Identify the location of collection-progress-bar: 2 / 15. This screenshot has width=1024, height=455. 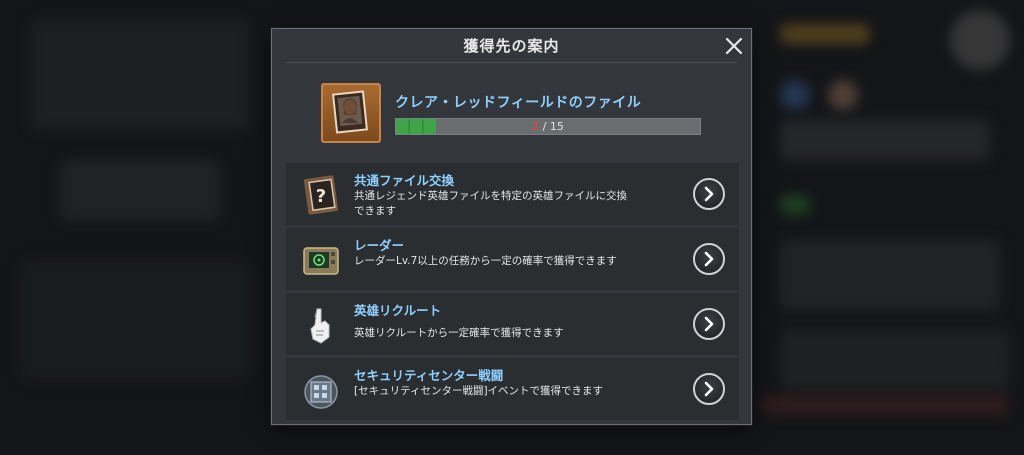
(548, 126).